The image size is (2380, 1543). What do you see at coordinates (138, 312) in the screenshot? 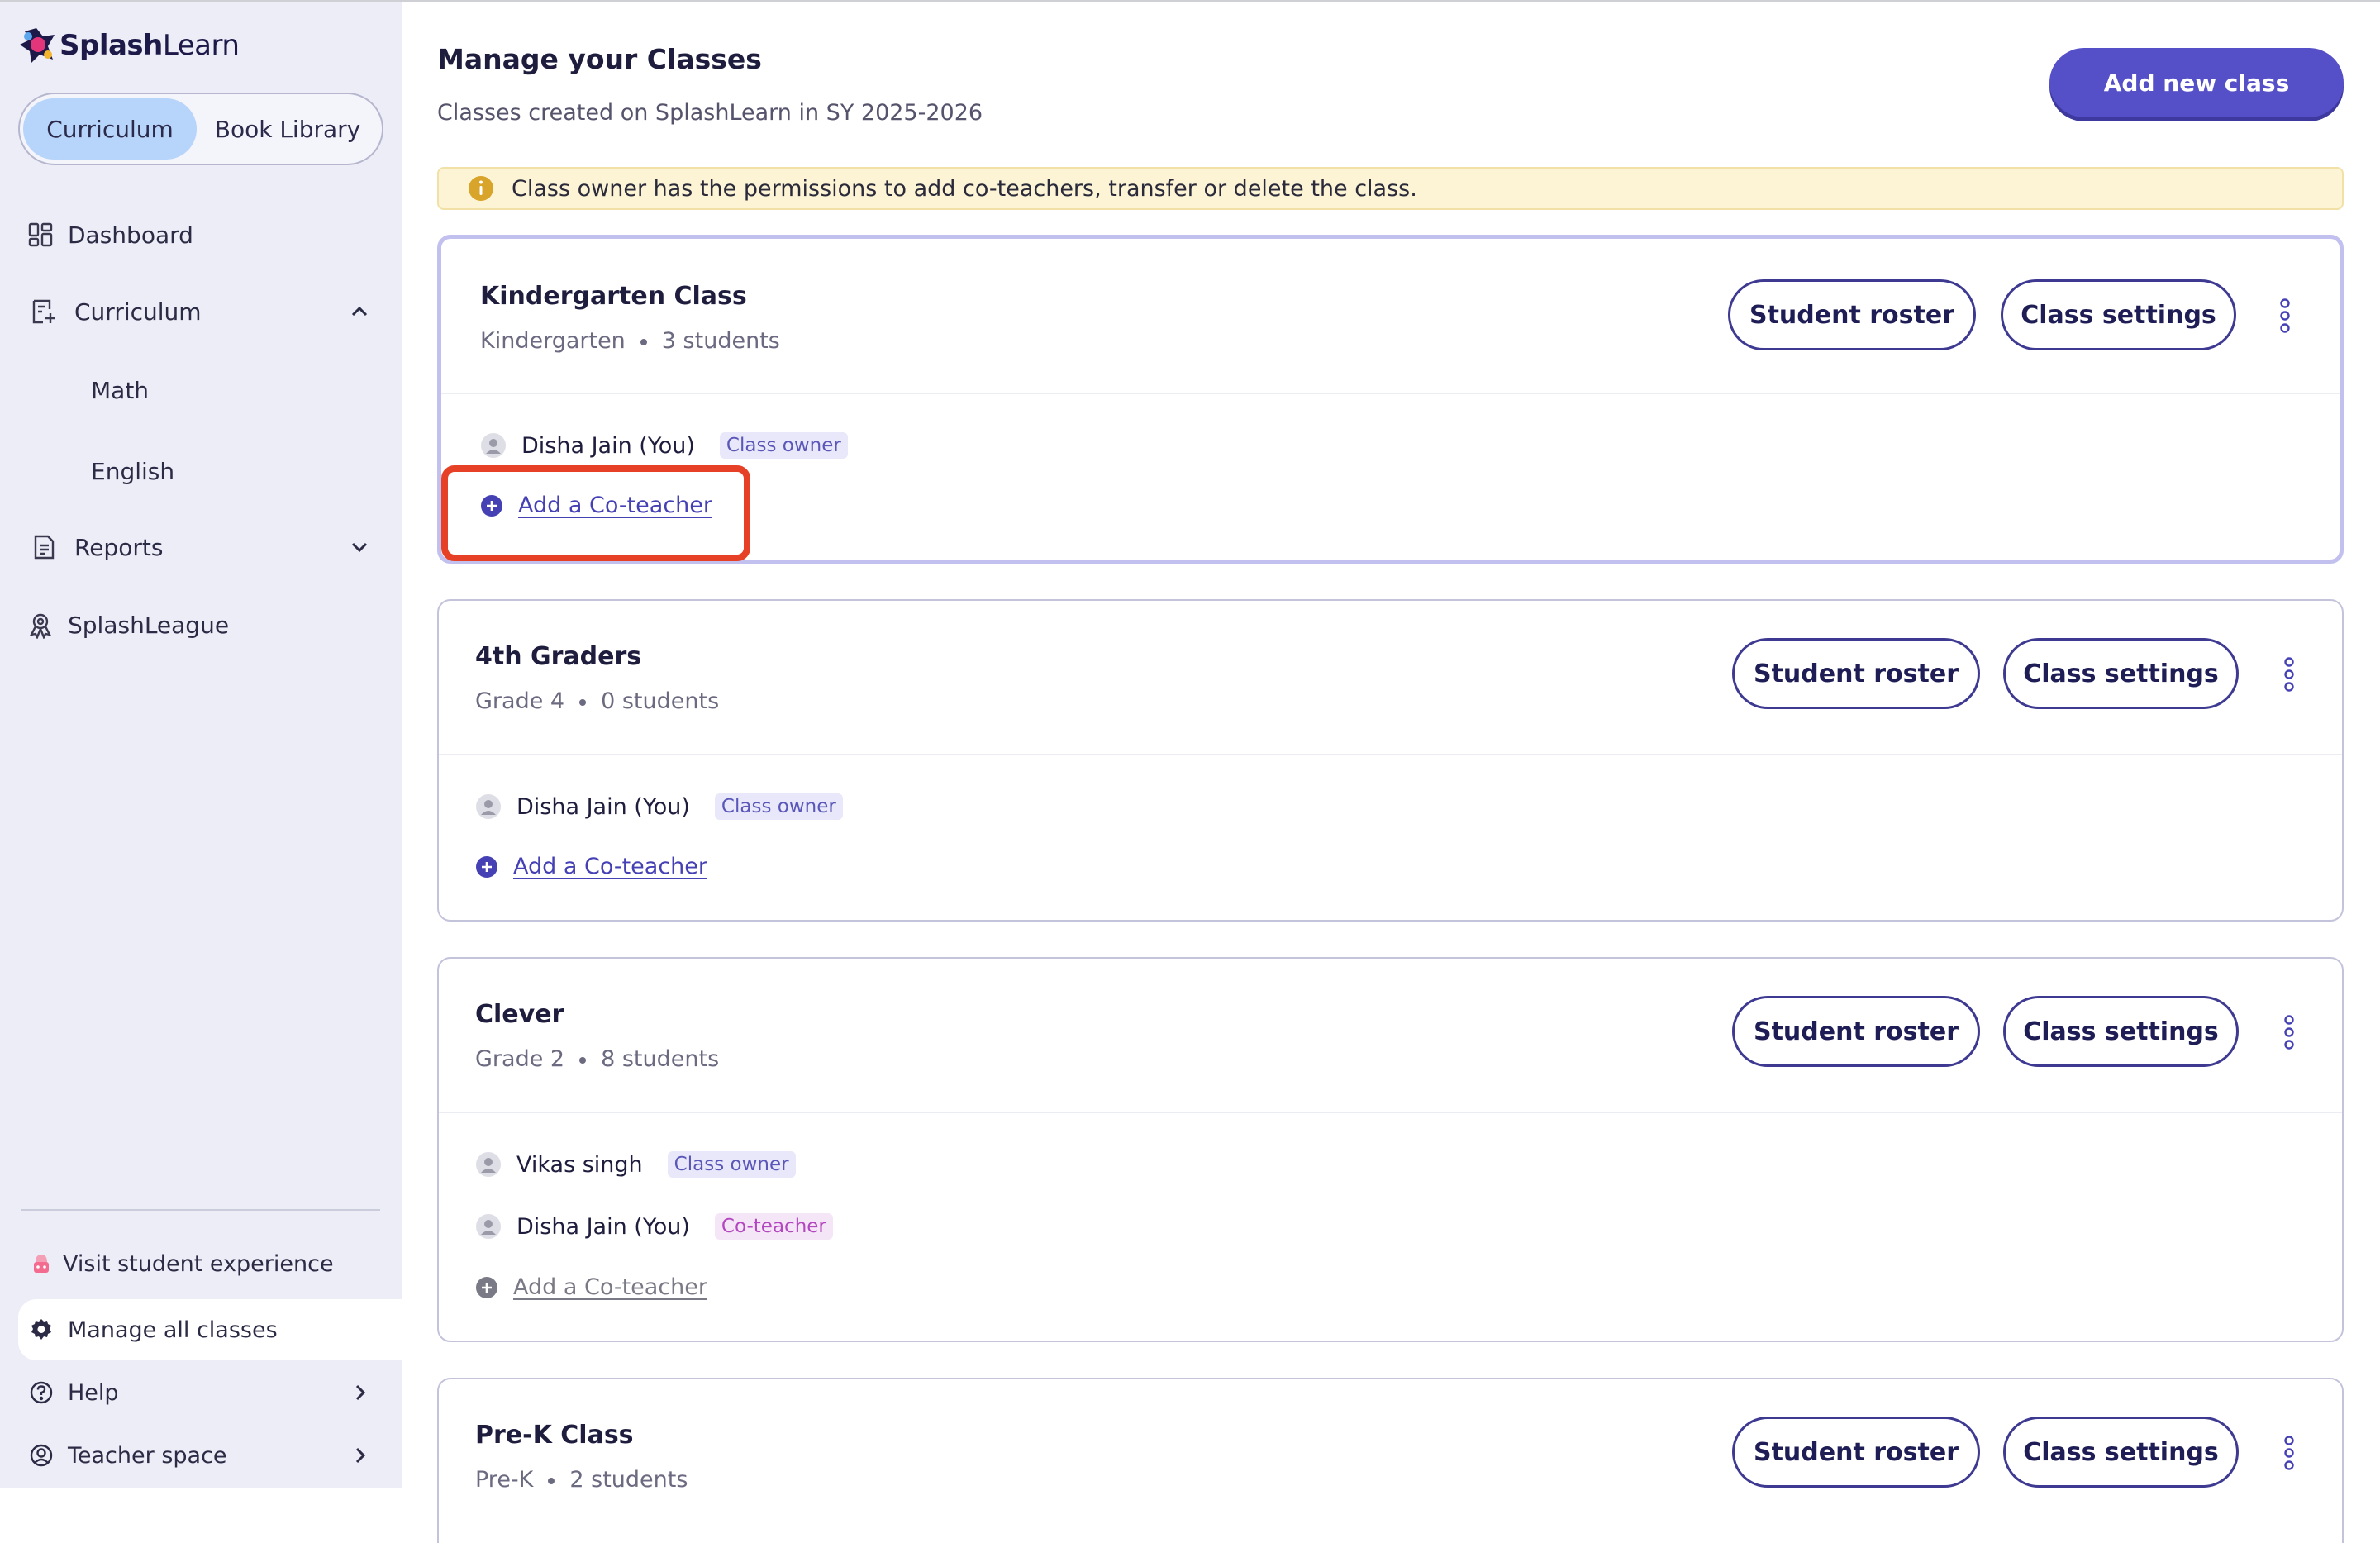
I see `sidebar-item-label: Curriculum` at bounding box center [138, 312].